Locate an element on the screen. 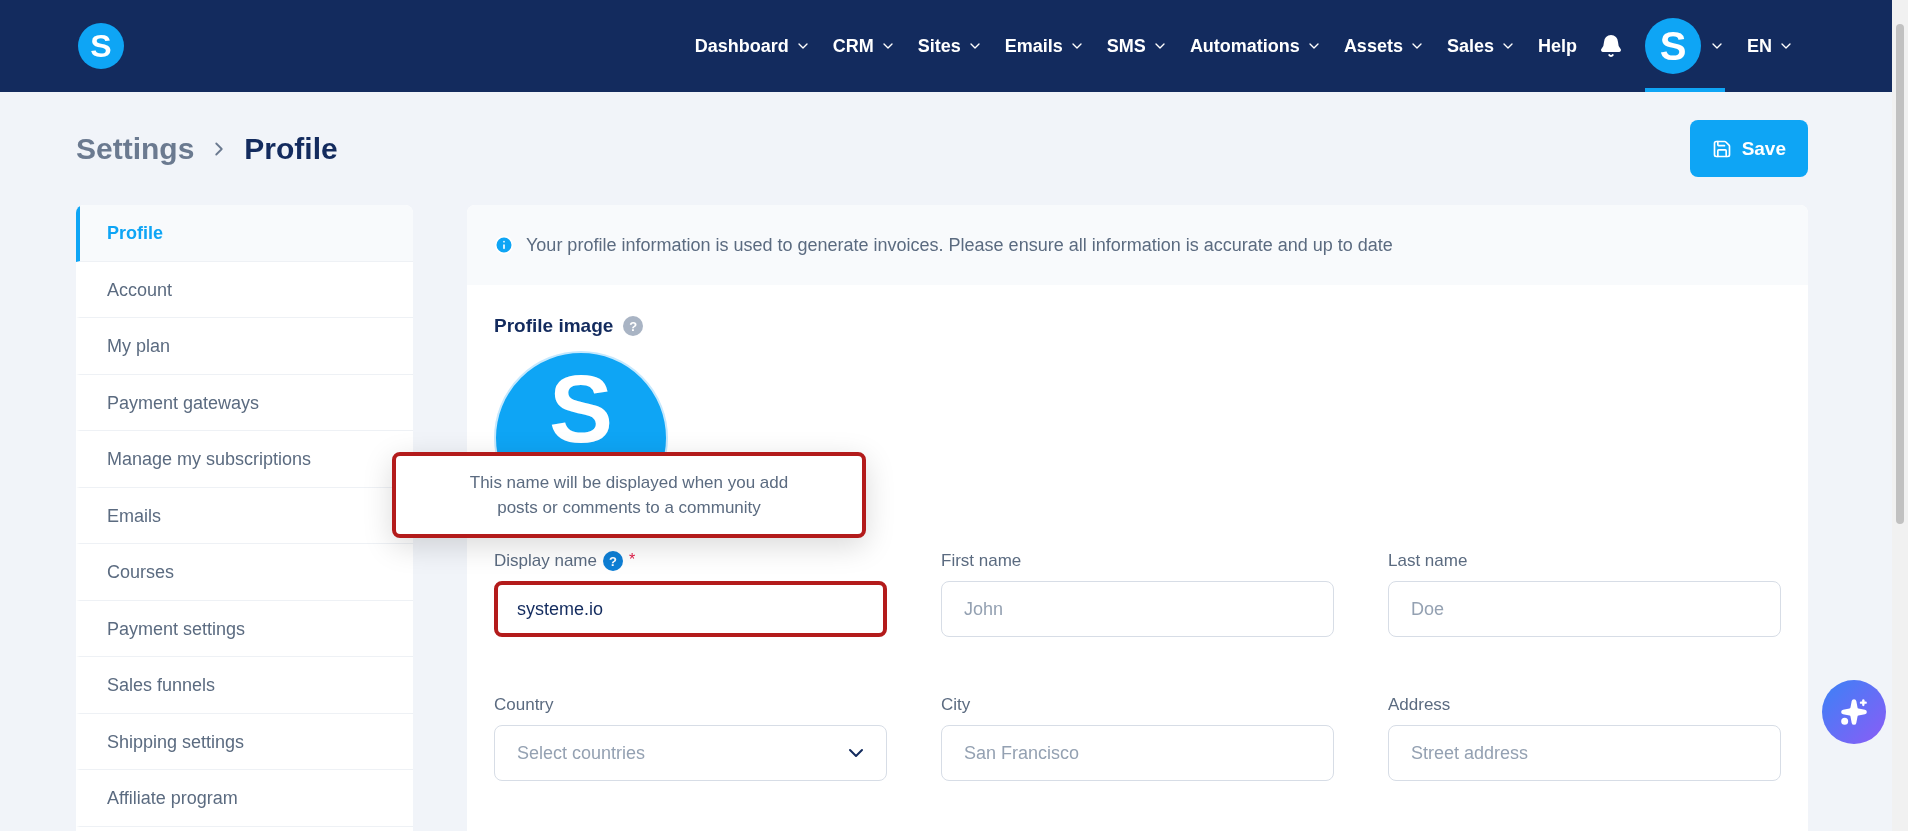 Image resolution: width=1908 pixels, height=831 pixels. input-field: John is located at coordinates (1137, 609).